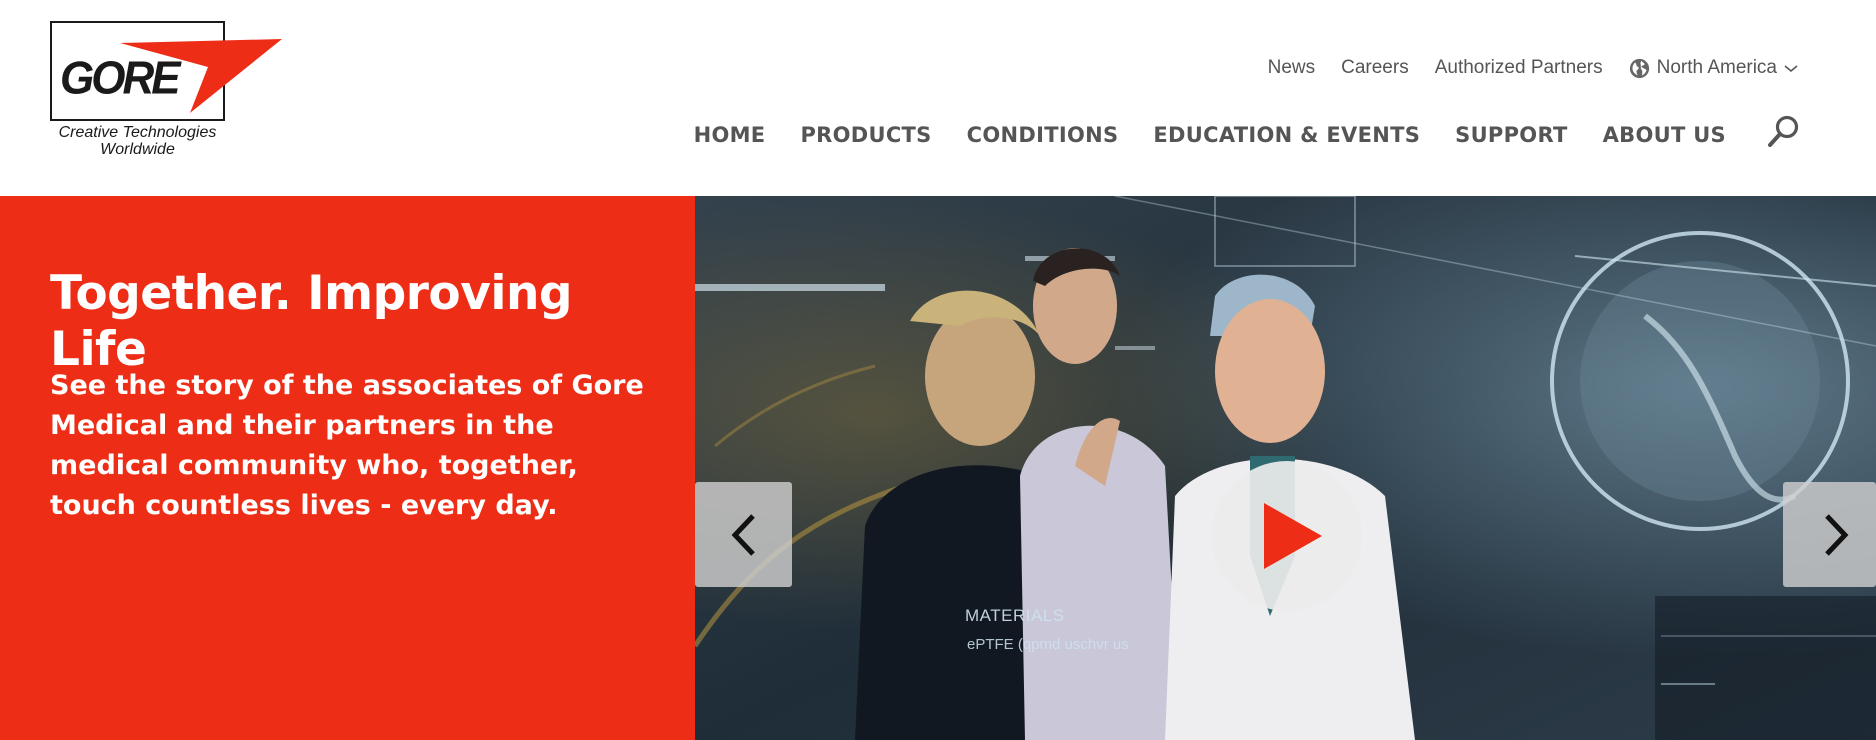 The width and height of the screenshot is (1876, 740). I want to click on chevron-left-icon, so click(743, 534).